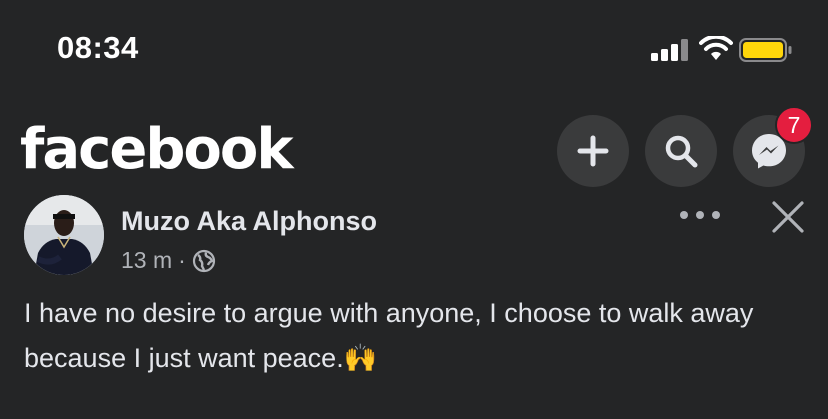 The width and height of the screenshot is (828, 419). I want to click on post-author: Muzo Aka Alphonso, so click(249, 221).